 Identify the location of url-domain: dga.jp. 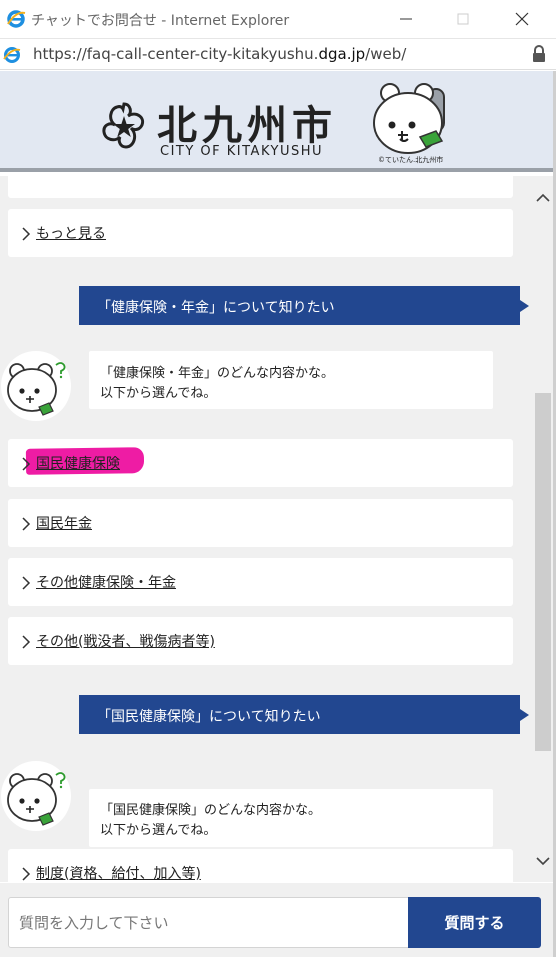
(342, 54).